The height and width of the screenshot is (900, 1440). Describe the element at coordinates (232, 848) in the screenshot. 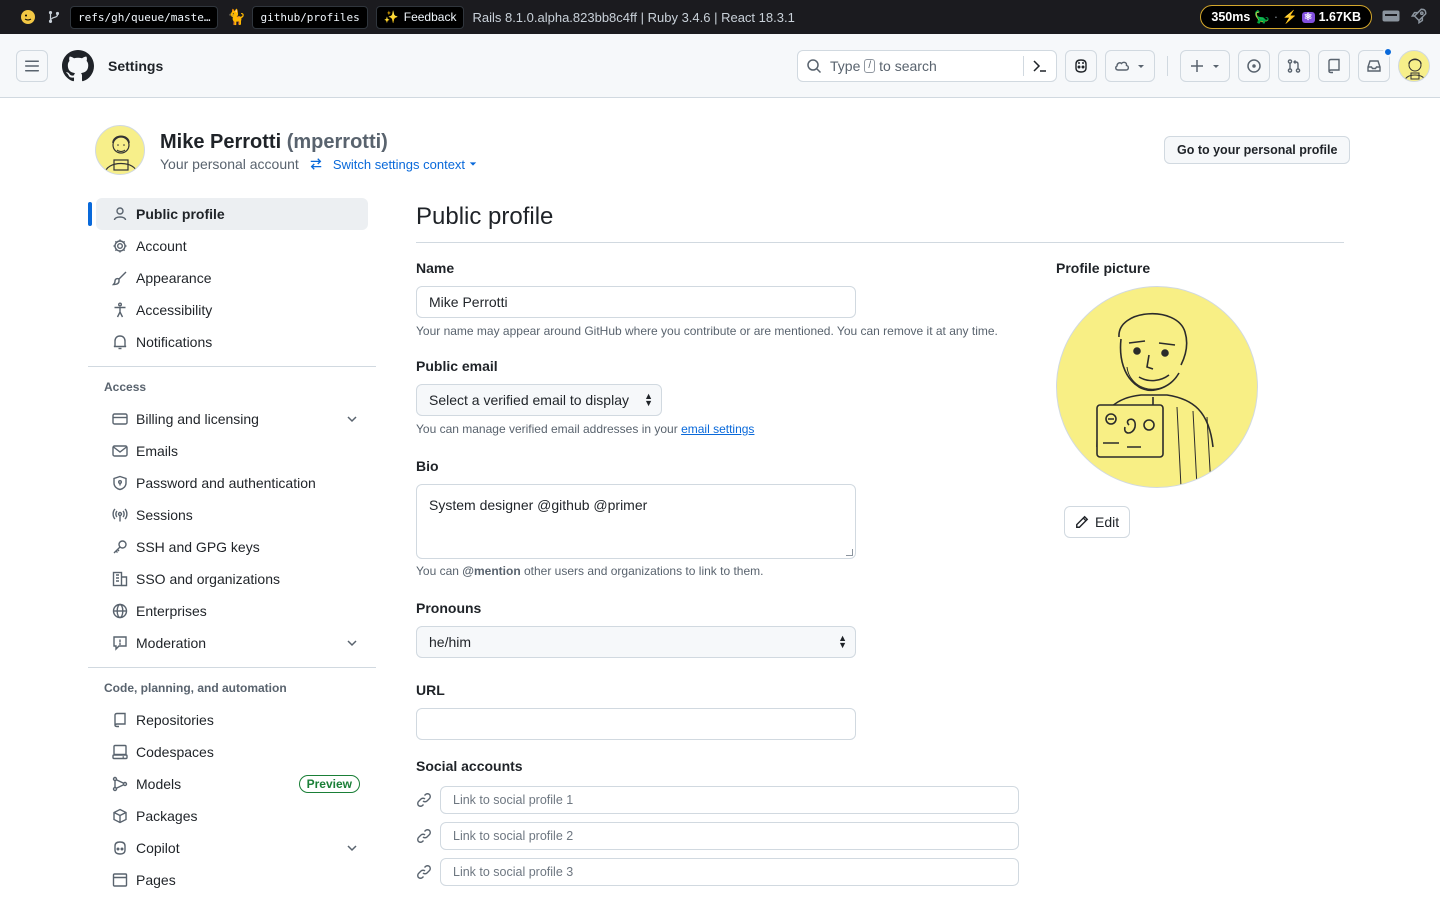

I see `sidebar-item-copilot: Copilot` at that location.